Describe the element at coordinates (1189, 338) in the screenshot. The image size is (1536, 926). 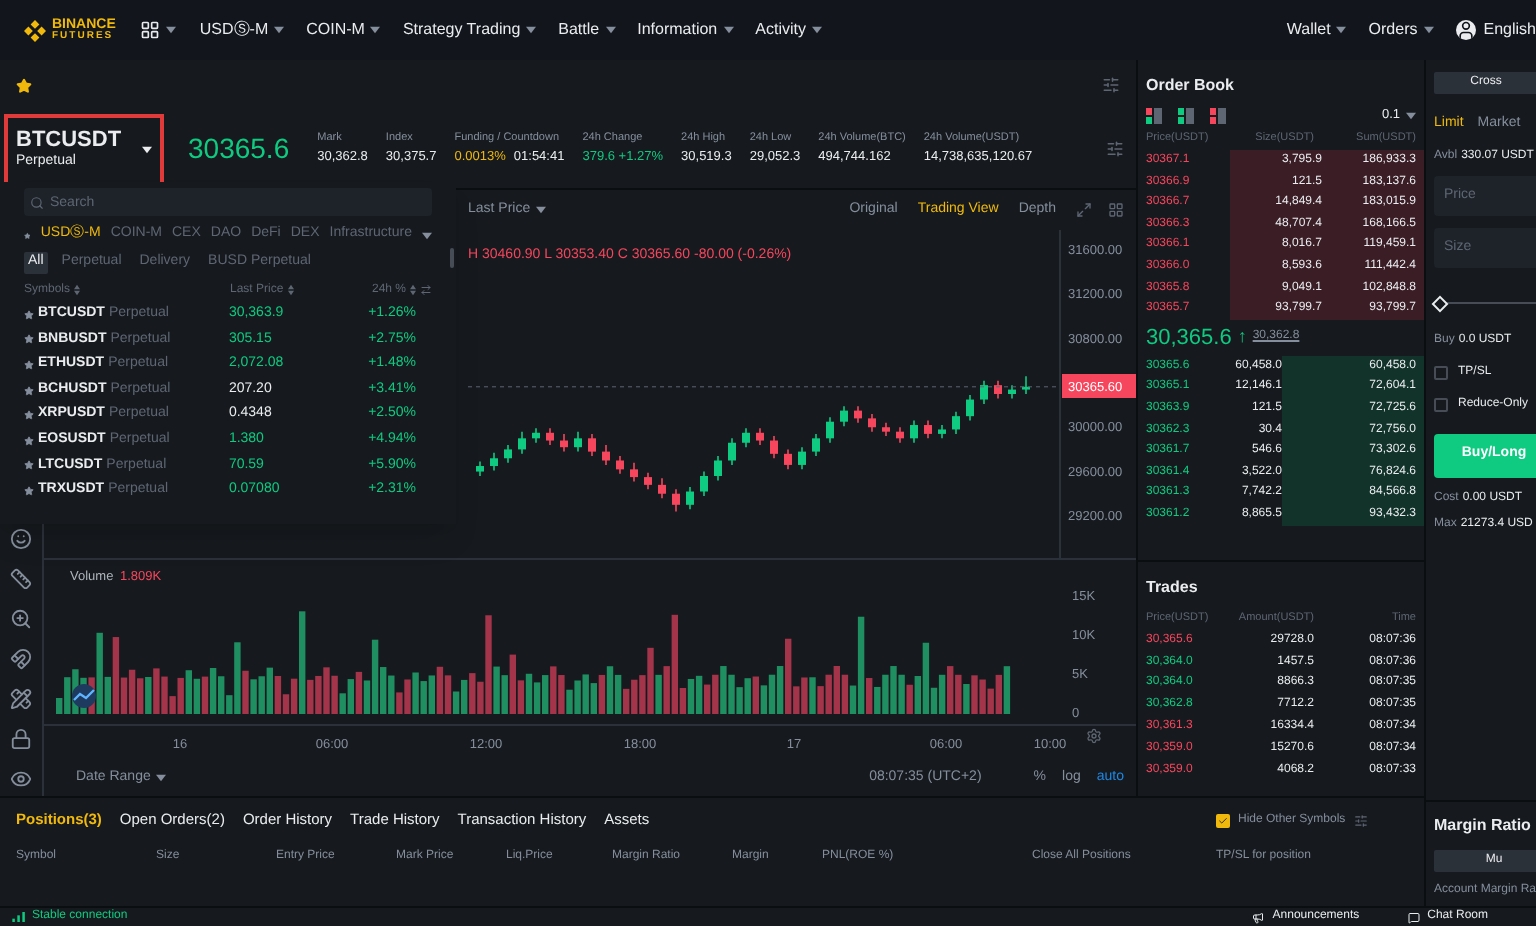
I see `mid-price: 30,365.6` at that location.